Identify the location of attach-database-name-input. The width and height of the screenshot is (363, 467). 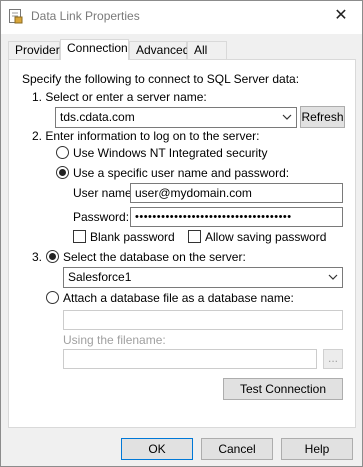
(203, 320).